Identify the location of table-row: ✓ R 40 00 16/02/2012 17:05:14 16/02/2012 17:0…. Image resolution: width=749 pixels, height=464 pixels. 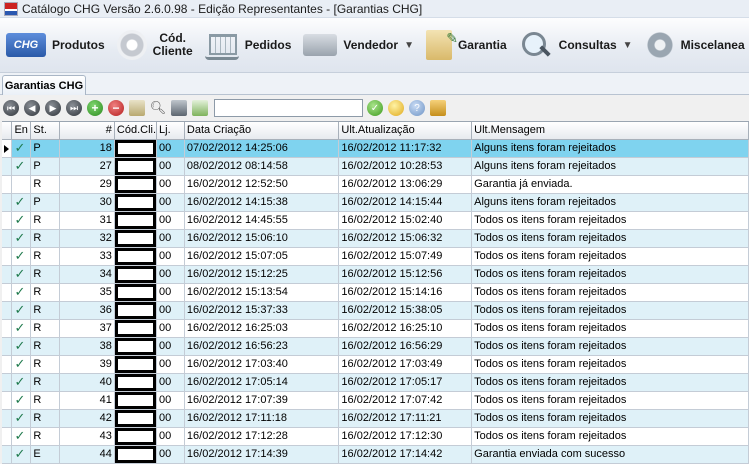
(375, 382).